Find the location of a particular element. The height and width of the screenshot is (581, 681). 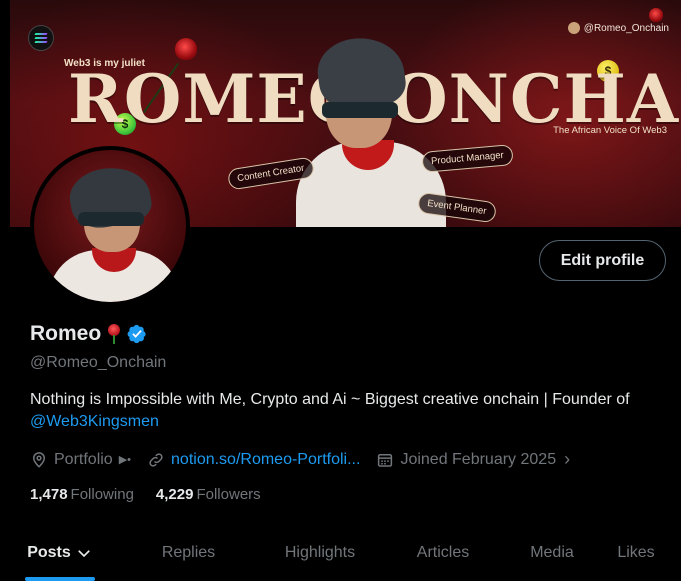

tab-likes-label: Likes is located at coordinates (636, 552).